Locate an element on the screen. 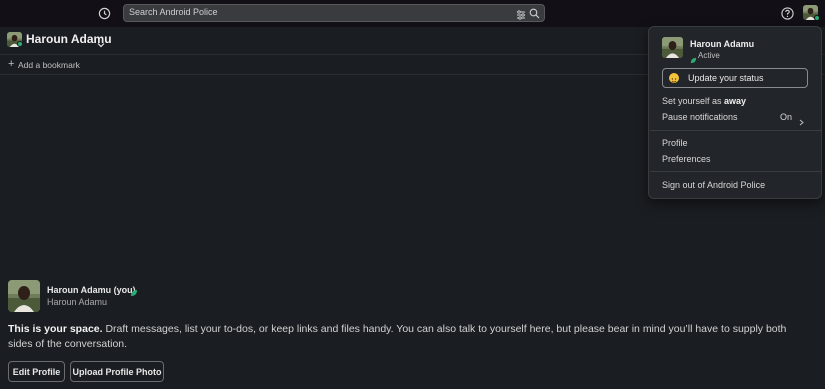 This screenshot has height=389, width=825. set-away-item: Set yourself as away is located at coordinates (704, 101).